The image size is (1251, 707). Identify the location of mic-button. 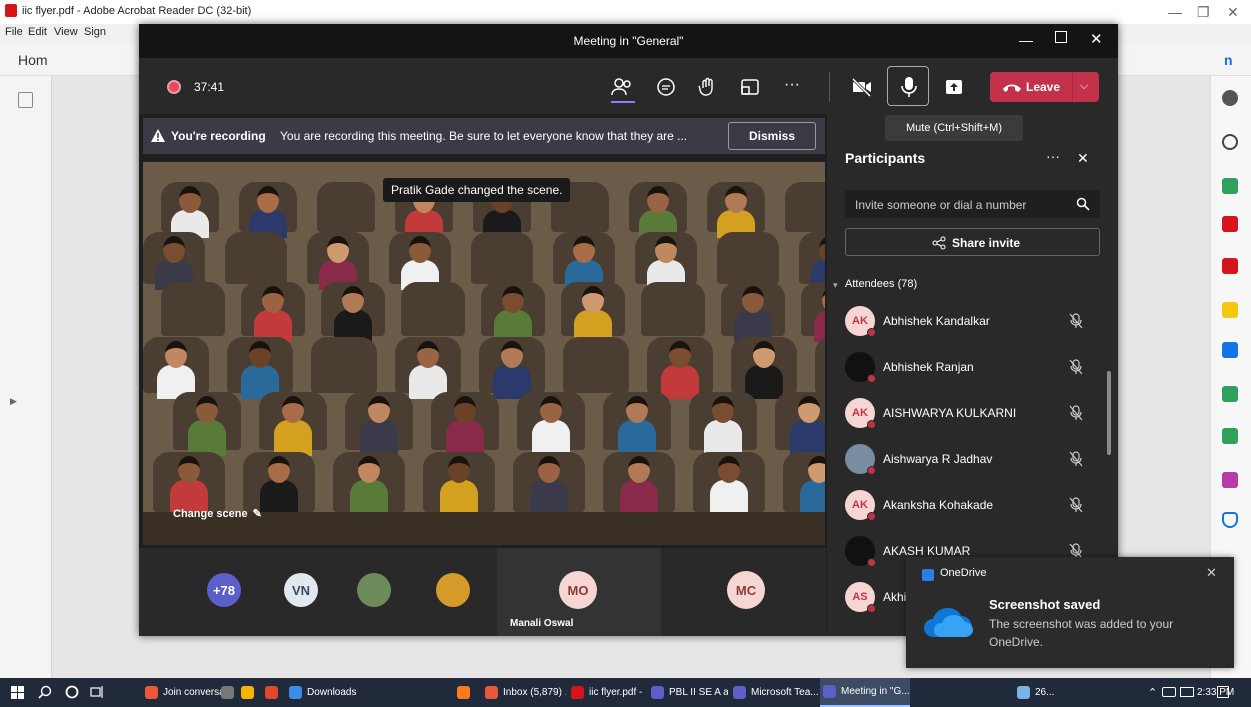
(908, 86).